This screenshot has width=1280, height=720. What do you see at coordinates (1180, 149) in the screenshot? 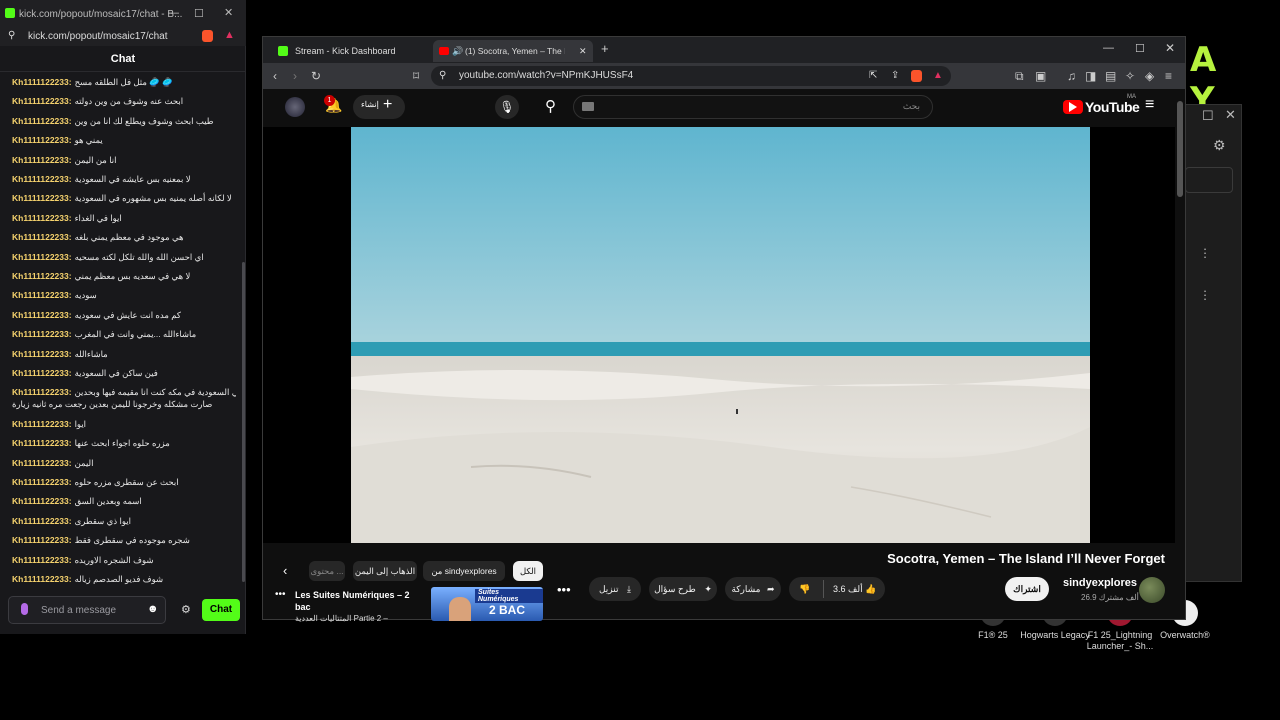
I see `page-scrollbar` at bounding box center [1180, 149].